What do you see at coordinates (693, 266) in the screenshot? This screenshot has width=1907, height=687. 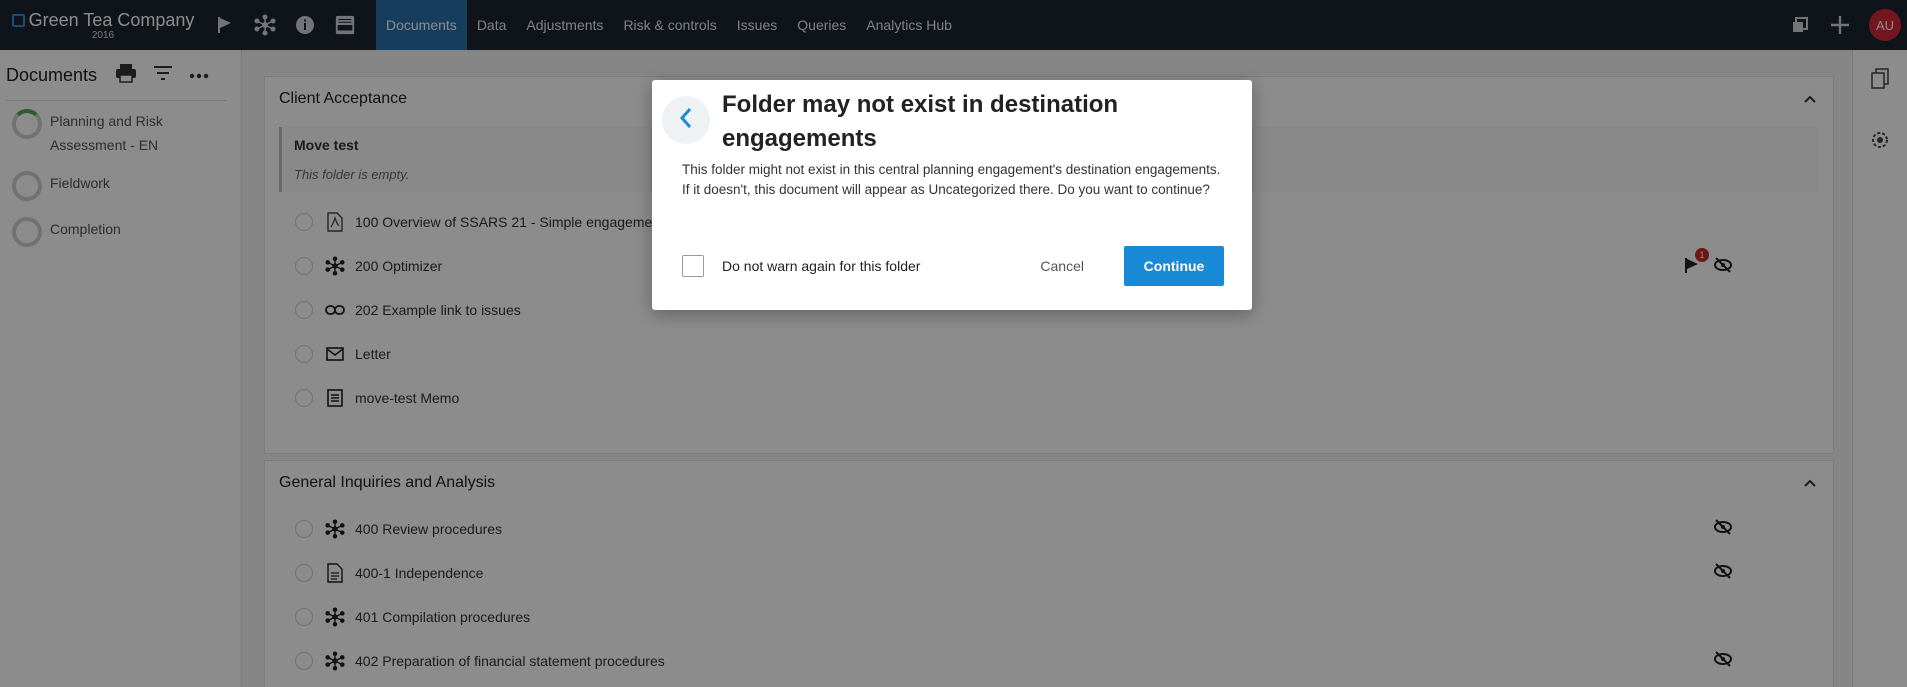 I see `do-not-warn-checkbox` at bounding box center [693, 266].